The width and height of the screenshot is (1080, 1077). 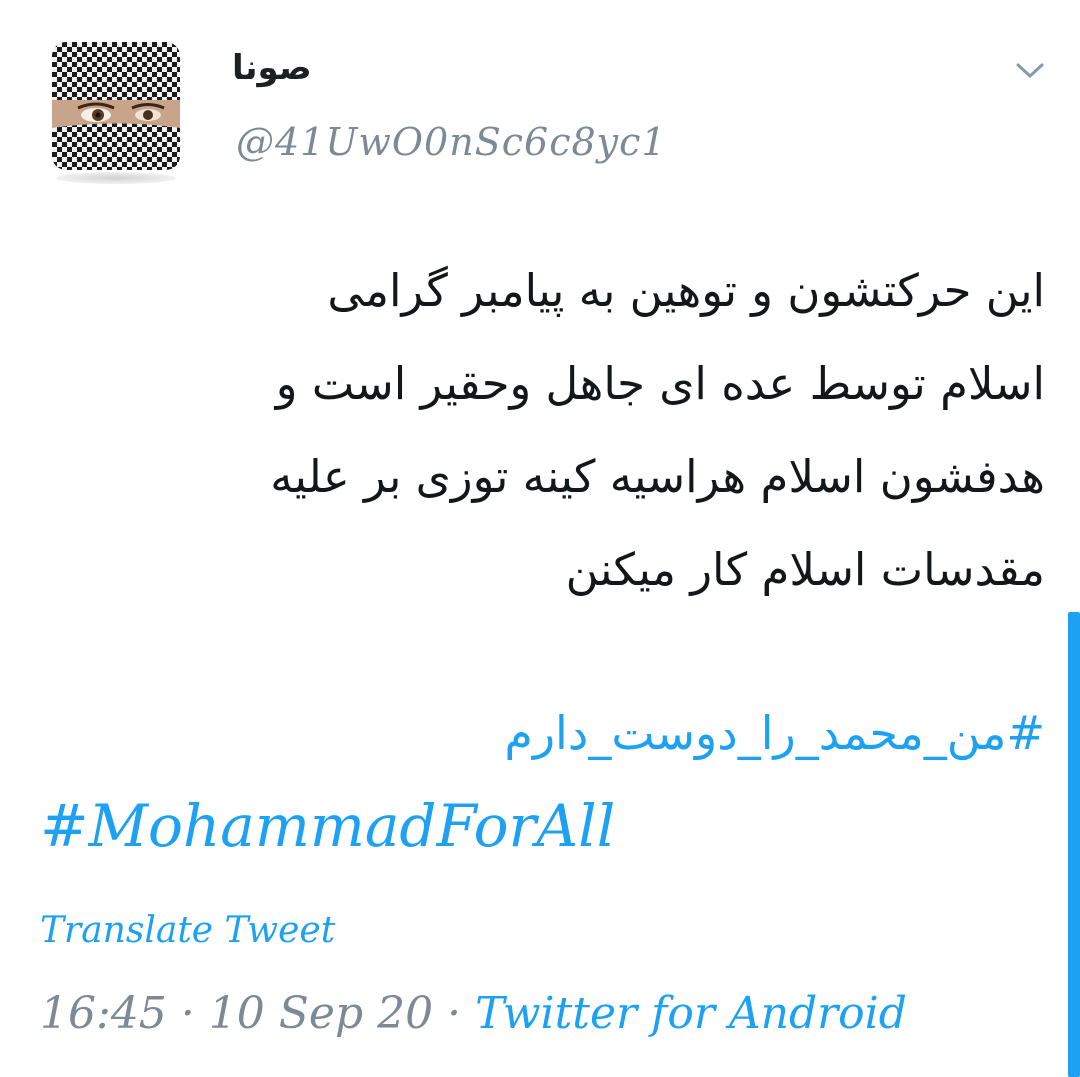 I want to click on display-name: صونا, so click(x=272, y=68).